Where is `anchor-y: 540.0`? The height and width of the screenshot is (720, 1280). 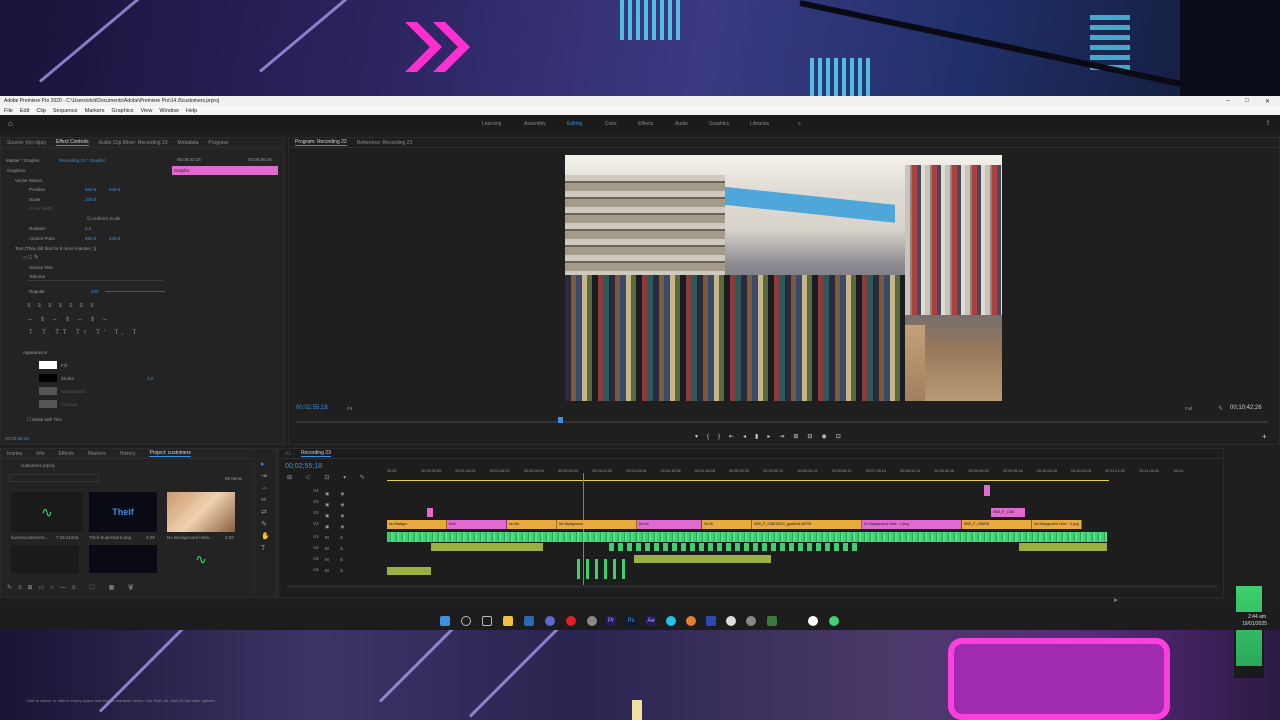 anchor-y: 540.0 is located at coordinates (114, 238).